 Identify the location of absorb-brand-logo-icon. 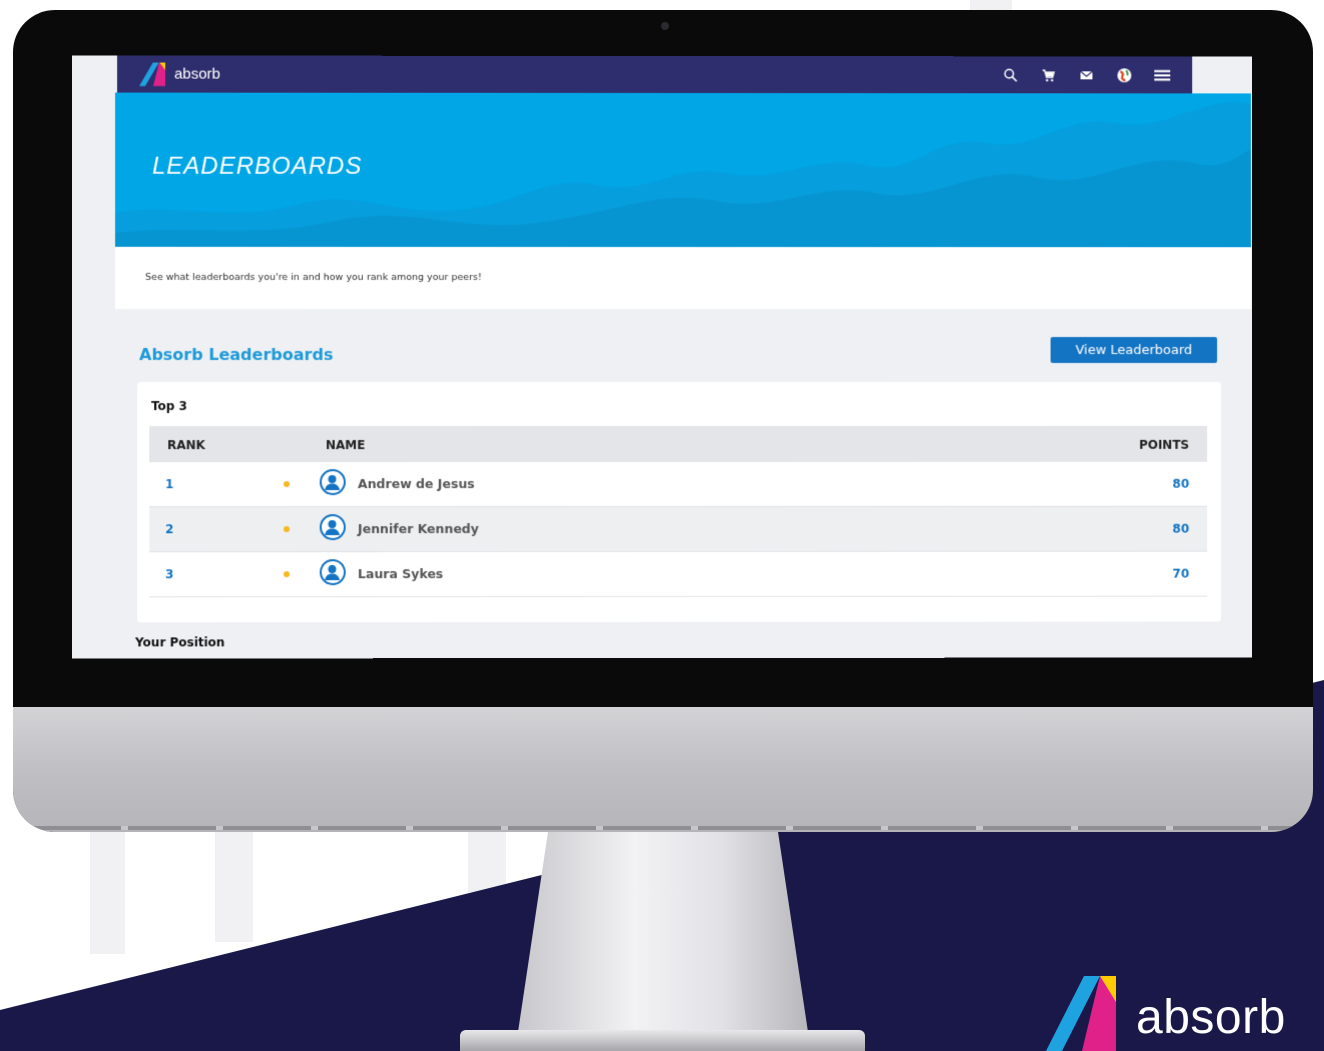
(1082, 1013).